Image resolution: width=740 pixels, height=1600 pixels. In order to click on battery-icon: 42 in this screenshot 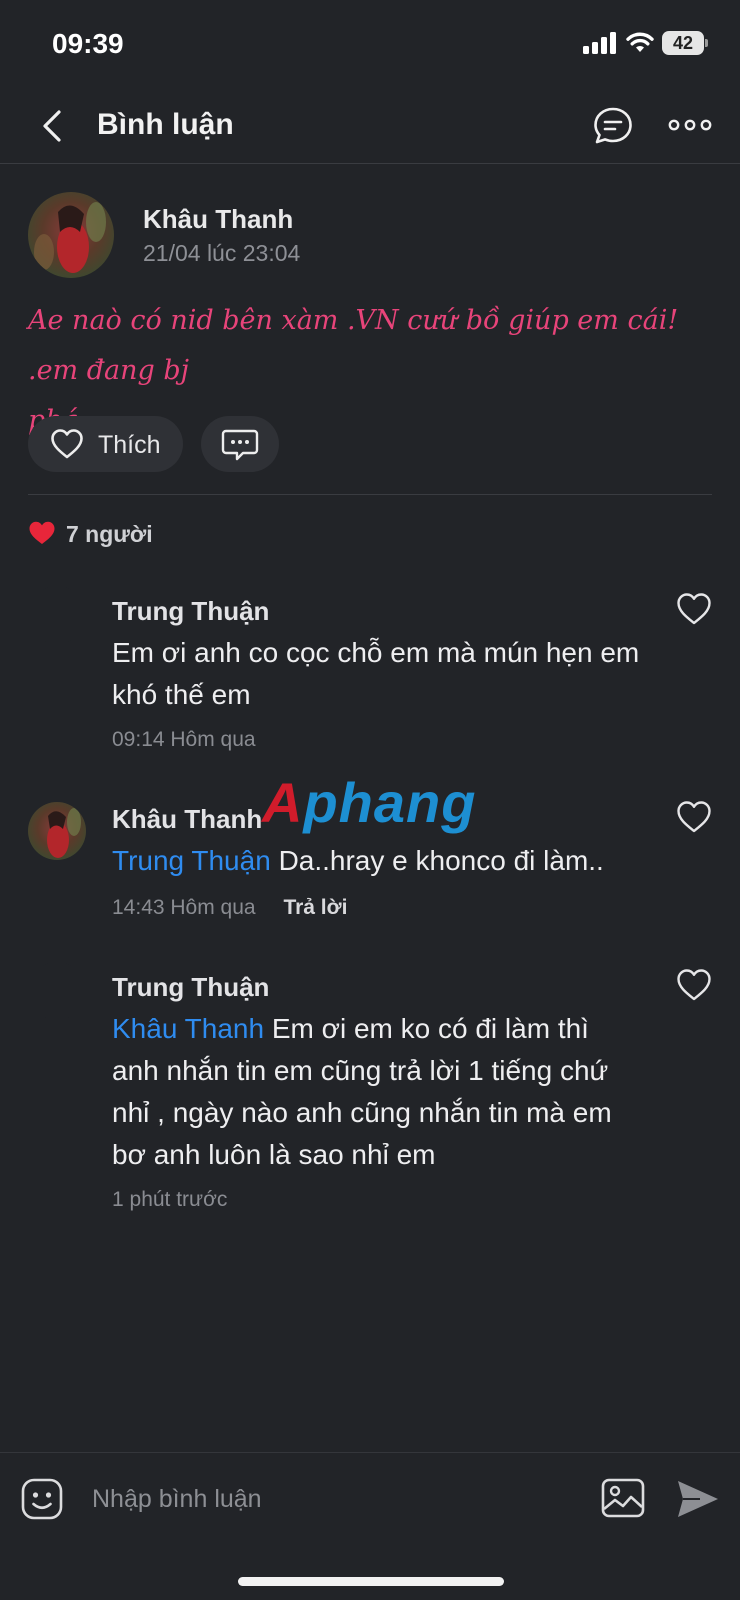, I will do `click(685, 43)`.